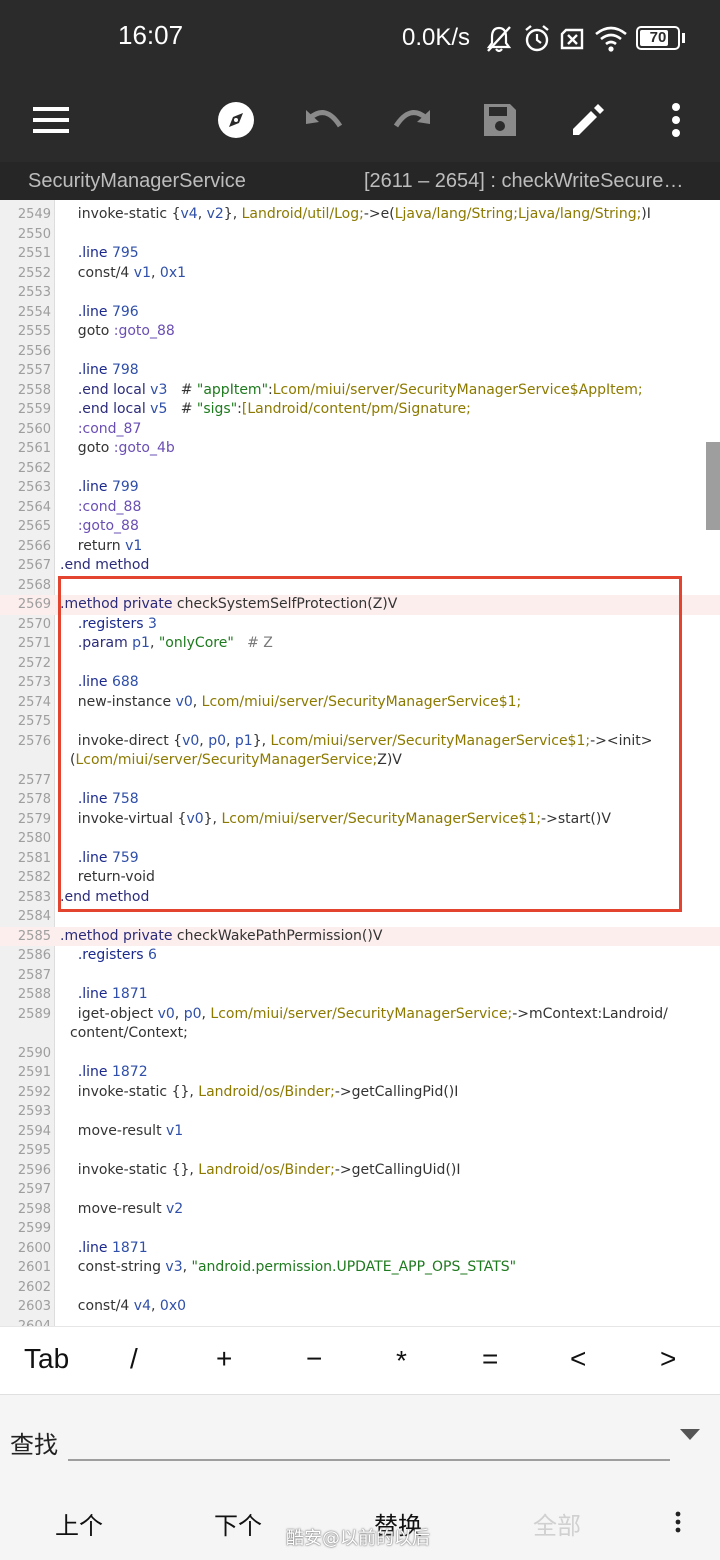  I want to click on code-line-2595: 2595, so click(360, 1151).